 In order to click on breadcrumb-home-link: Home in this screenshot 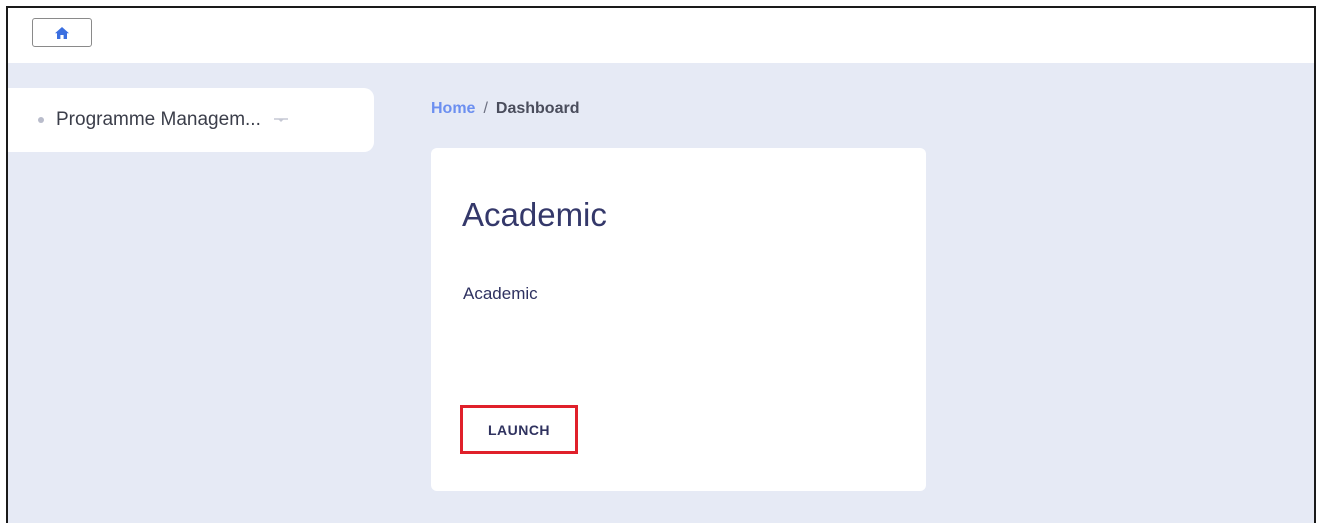, I will do `click(453, 109)`.